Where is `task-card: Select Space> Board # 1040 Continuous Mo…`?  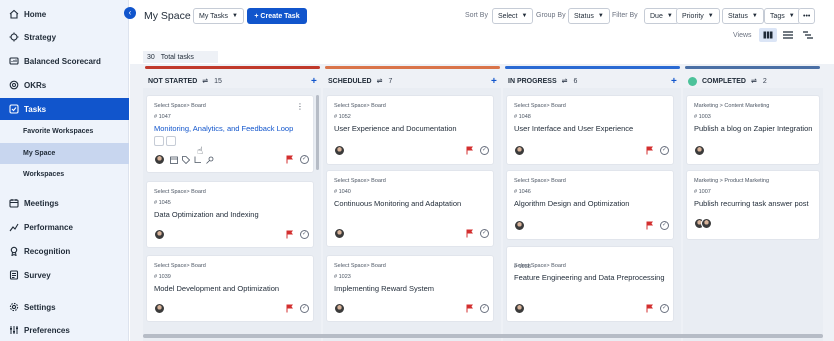 task-card: Select Space> Board # 1040 Continuous Mo… is located at coordinates (410, 208).